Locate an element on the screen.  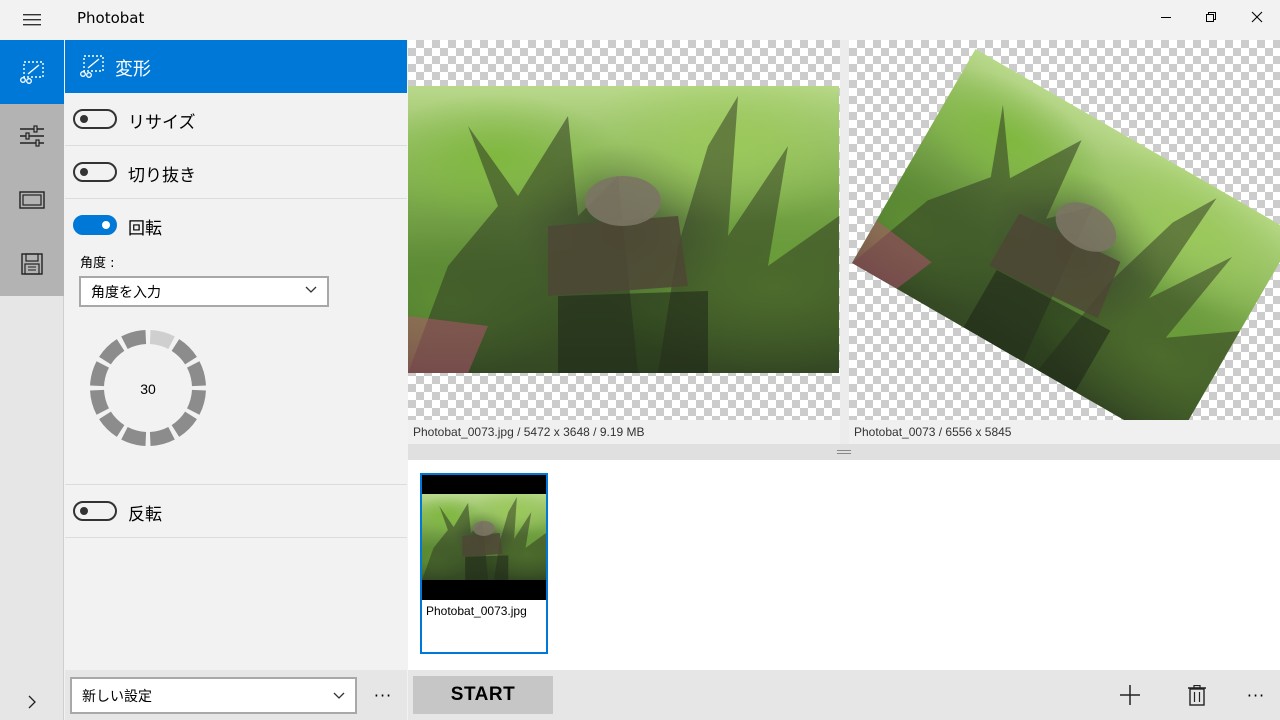
grip-icon is located at coordinates (844, 451).